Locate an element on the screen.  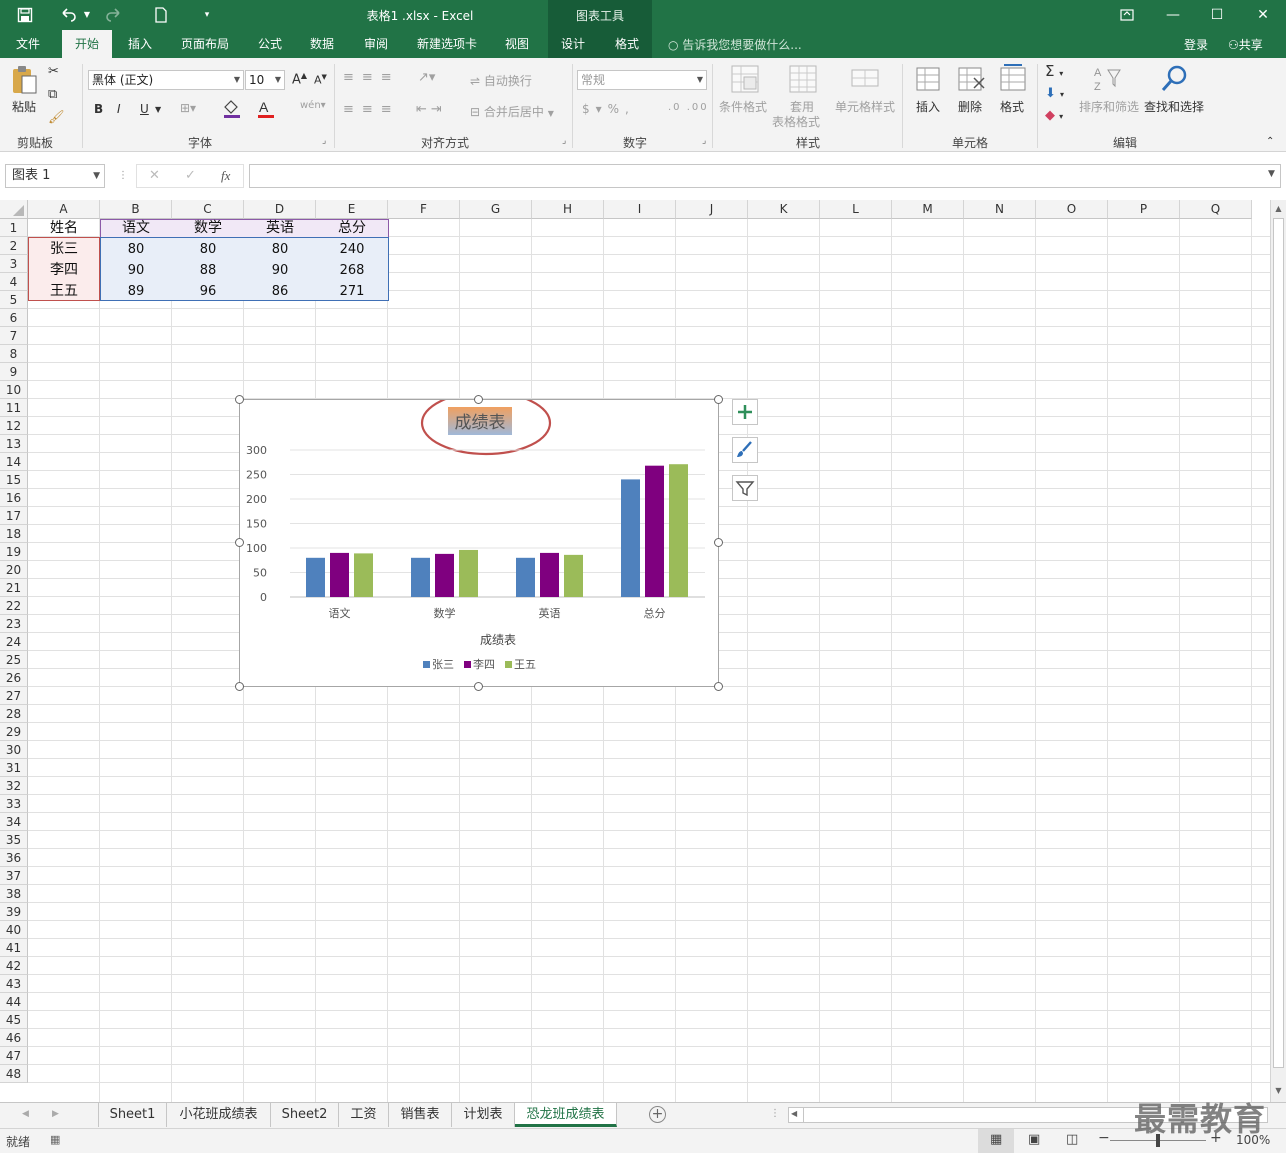
cell-styles-icon is located at coordinates (865, 79).